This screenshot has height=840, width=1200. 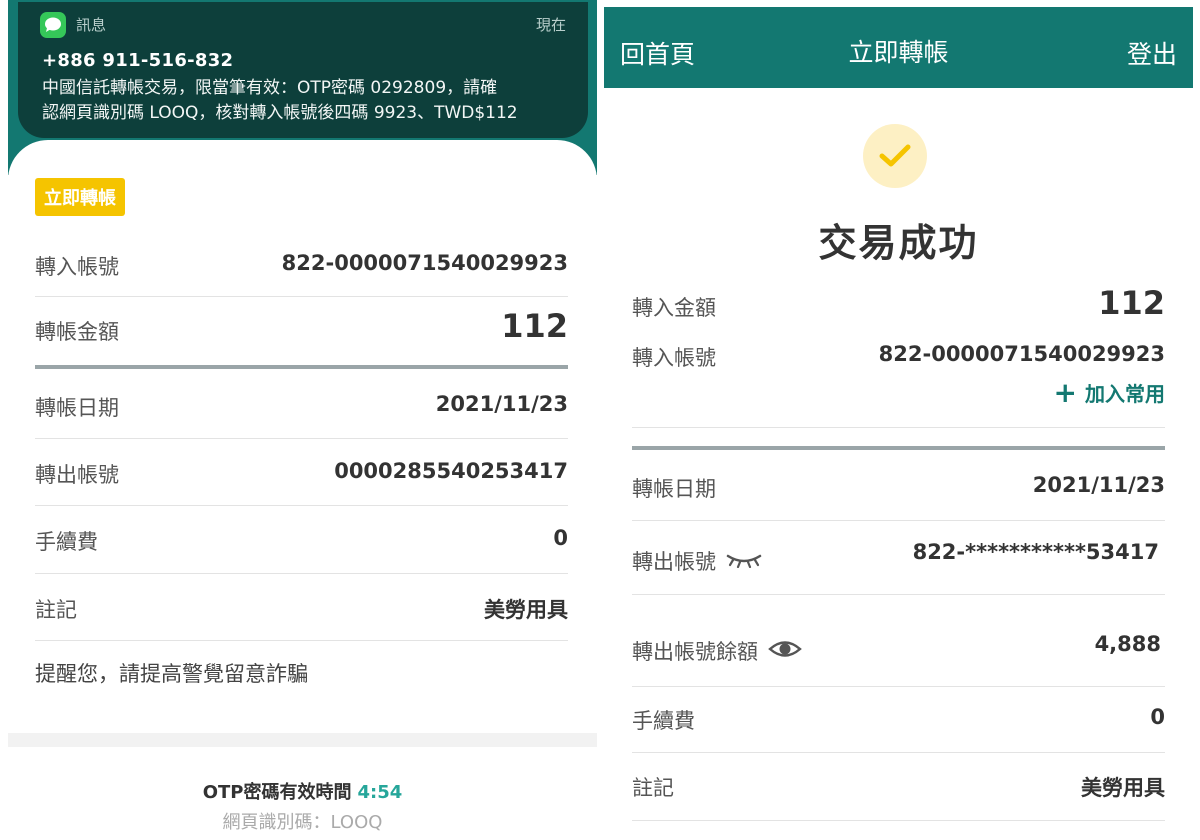 I want to click on row-source-account: 轉出帳號 0000285540253417, so click(x=301, y=472).